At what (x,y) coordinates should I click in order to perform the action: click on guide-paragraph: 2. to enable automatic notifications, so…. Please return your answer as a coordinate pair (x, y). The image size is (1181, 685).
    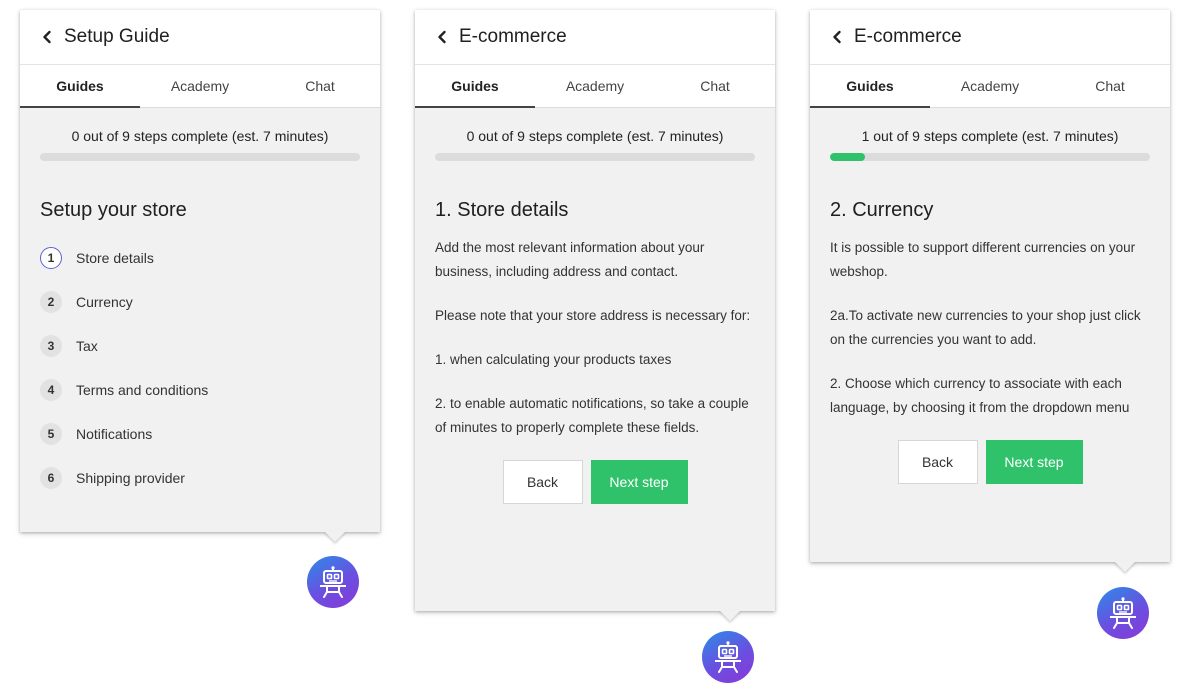
    Looking at the image, I should click on (592, 415).